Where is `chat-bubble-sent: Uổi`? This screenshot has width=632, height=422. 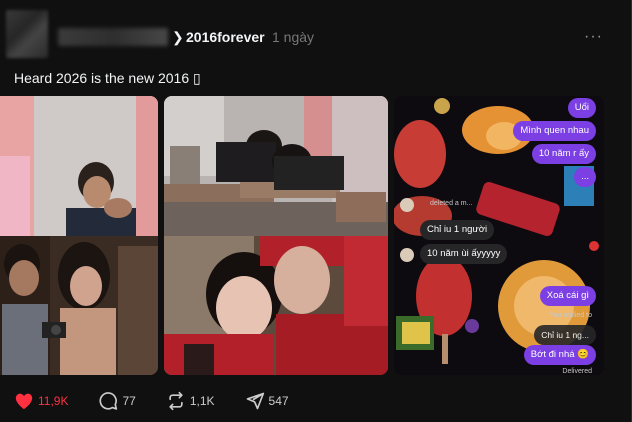 chat-bubble-sent: Uổi is located at coordinates (581, 108).